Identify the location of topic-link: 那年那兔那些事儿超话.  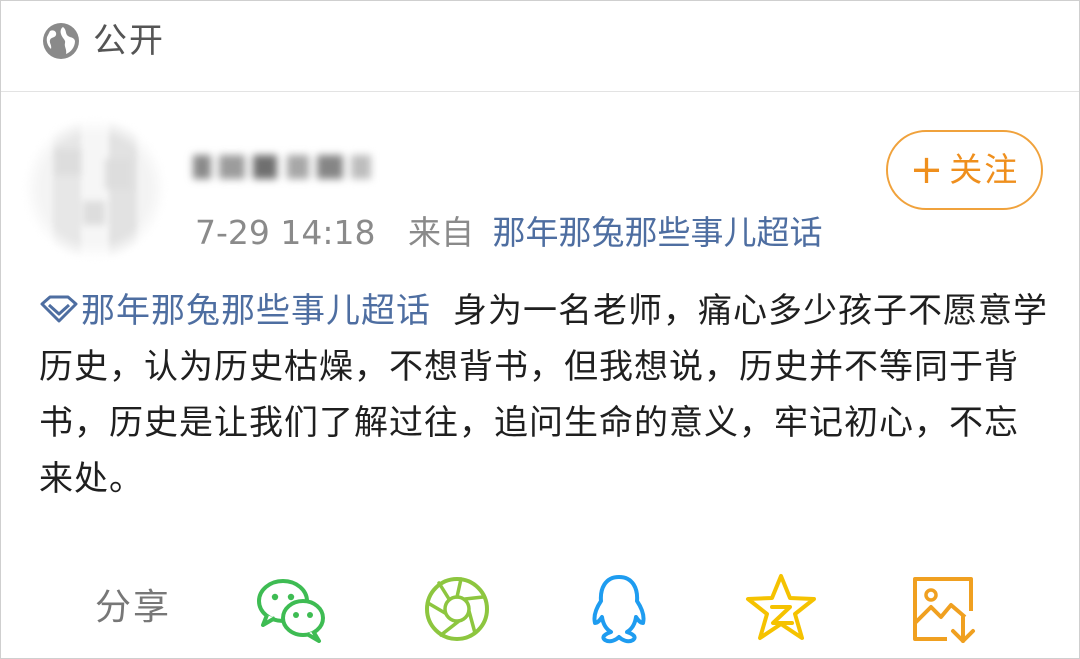
(256, 311).